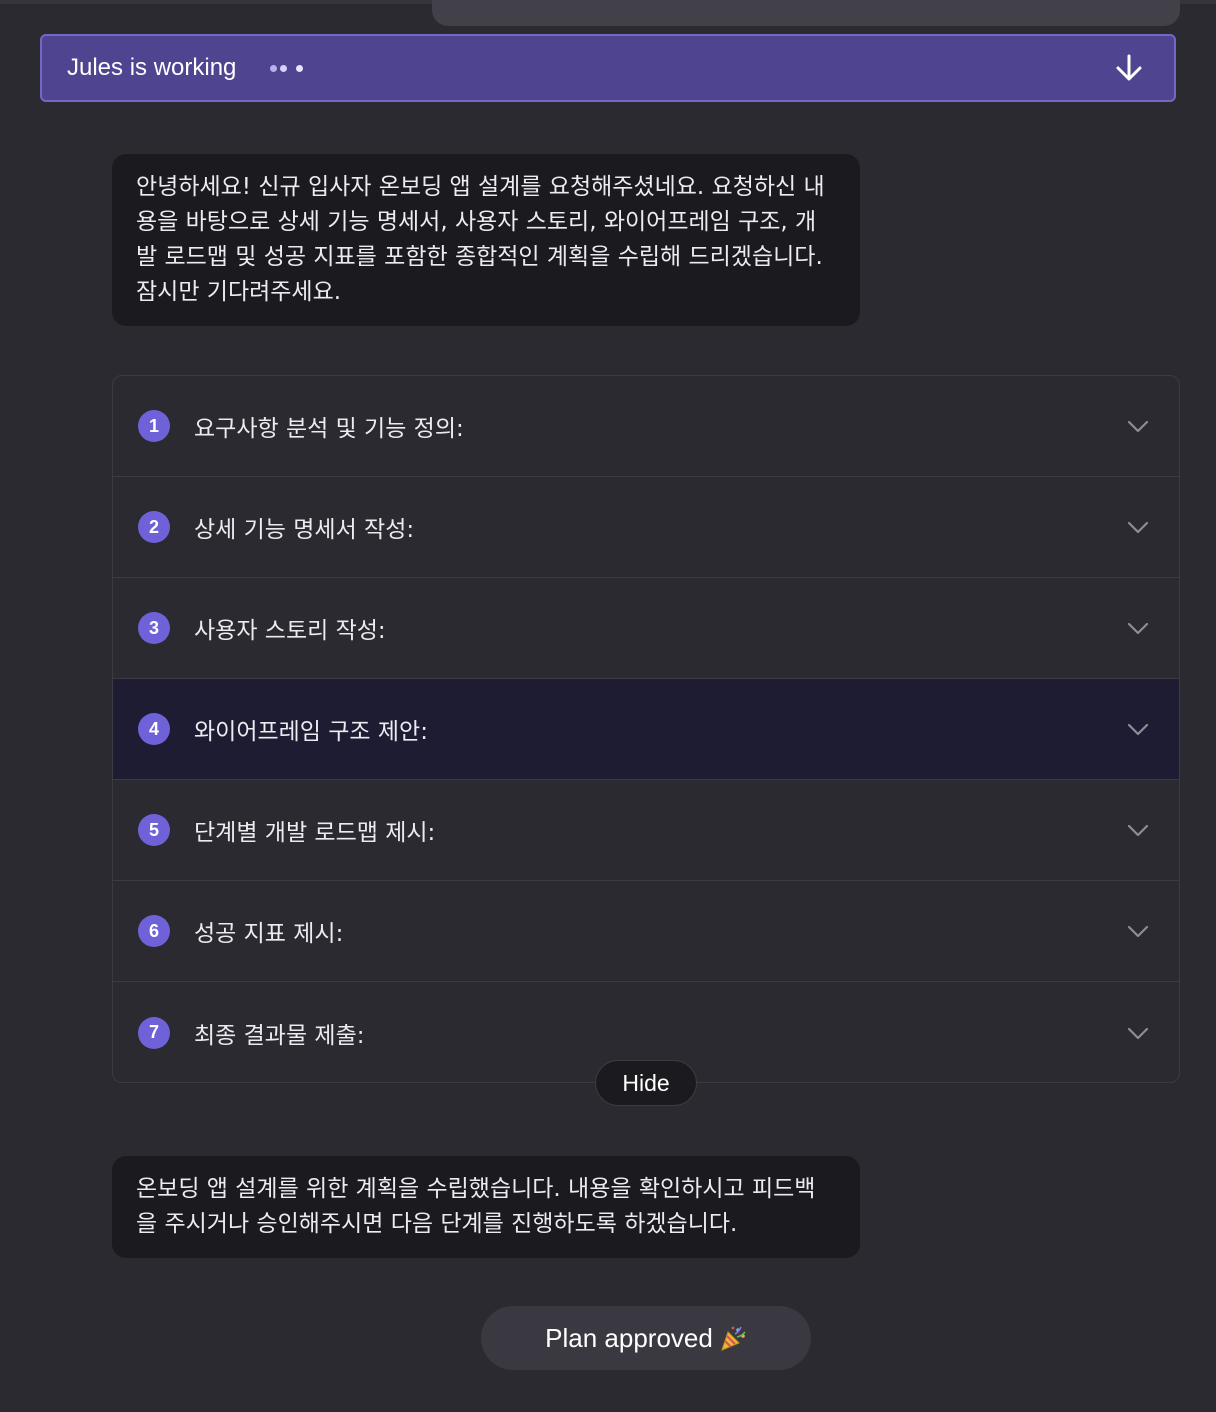  I want to click on step-label: 최종 결과물 제출:, so click(279, 1035).